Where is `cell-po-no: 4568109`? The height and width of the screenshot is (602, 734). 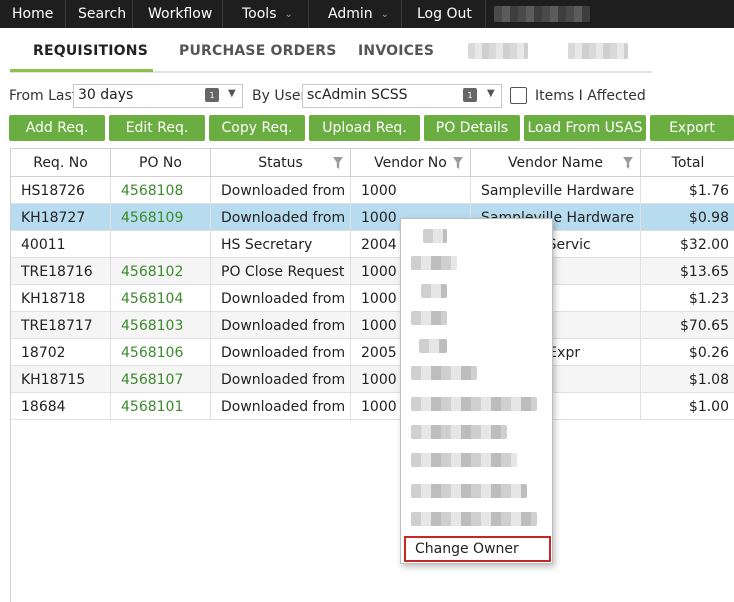 cell-po-no: 4568109 is located at coordinates (161, 217).